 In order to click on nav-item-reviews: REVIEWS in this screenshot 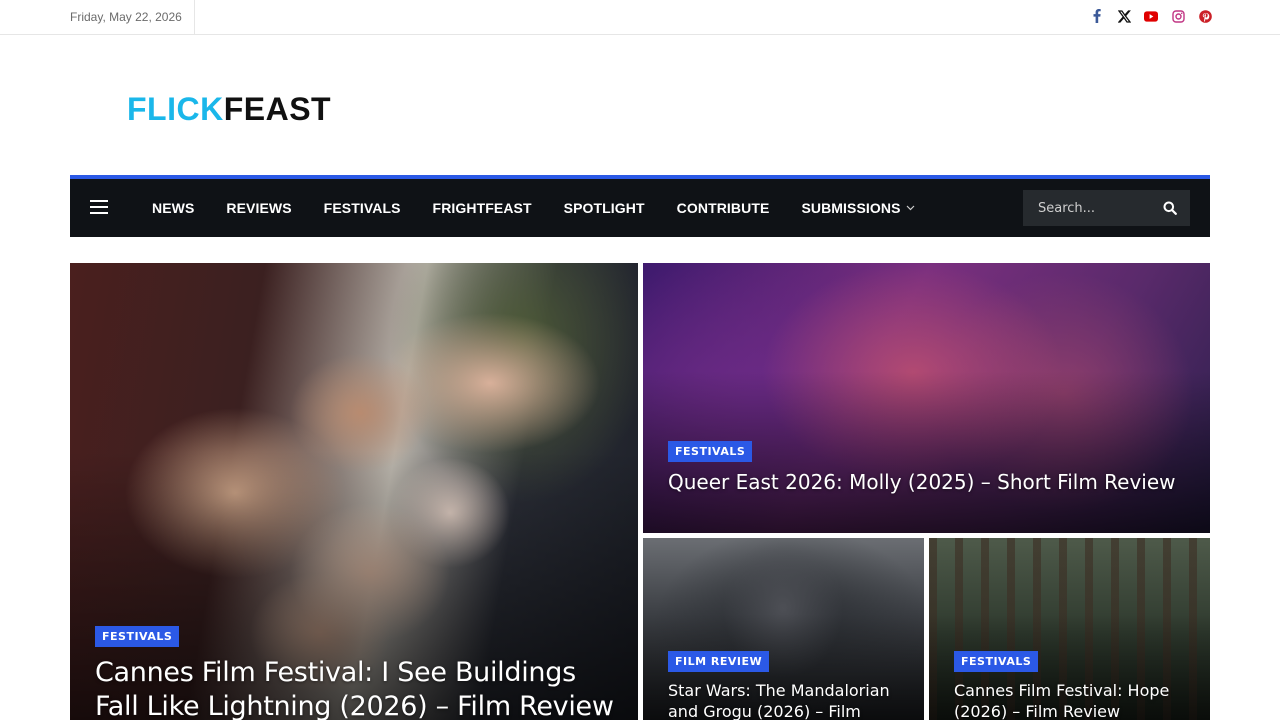, I will do `click(258, 208)`.